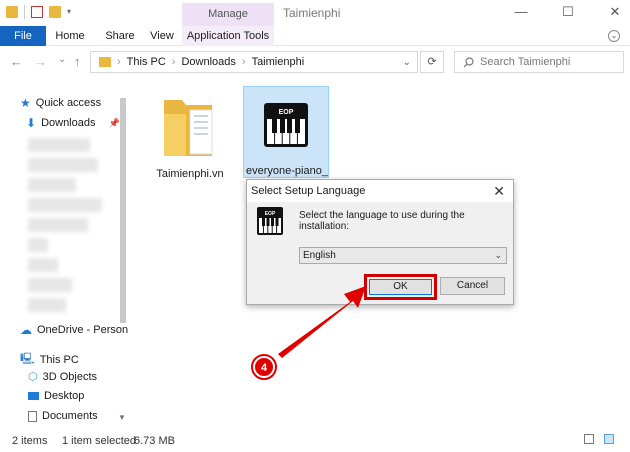 The height and width of the screenshot is (452, 630). I want to click on tab-share: Share, so click(120, 36).